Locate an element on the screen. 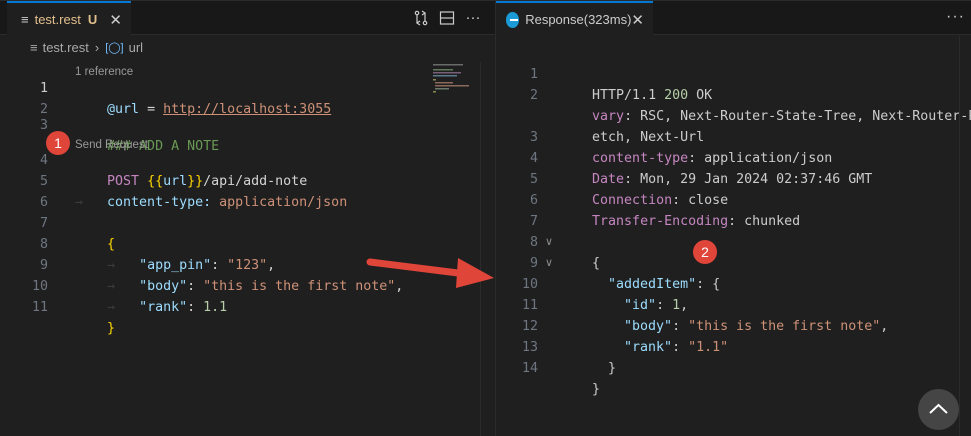  code-line-11: } is located at coordinates (95, 316).